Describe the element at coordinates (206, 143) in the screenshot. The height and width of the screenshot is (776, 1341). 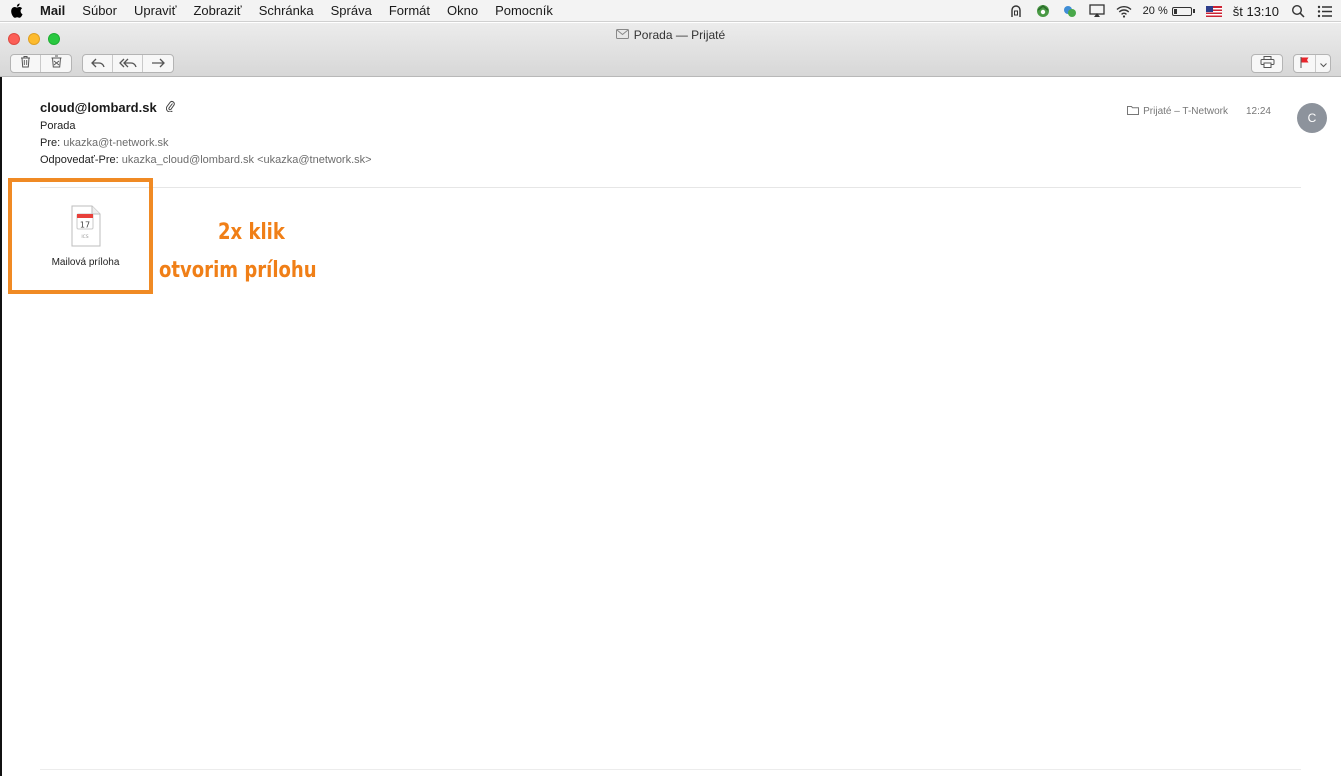
I see `to-line: Pre: ukazka@t-network.sk` at that location.